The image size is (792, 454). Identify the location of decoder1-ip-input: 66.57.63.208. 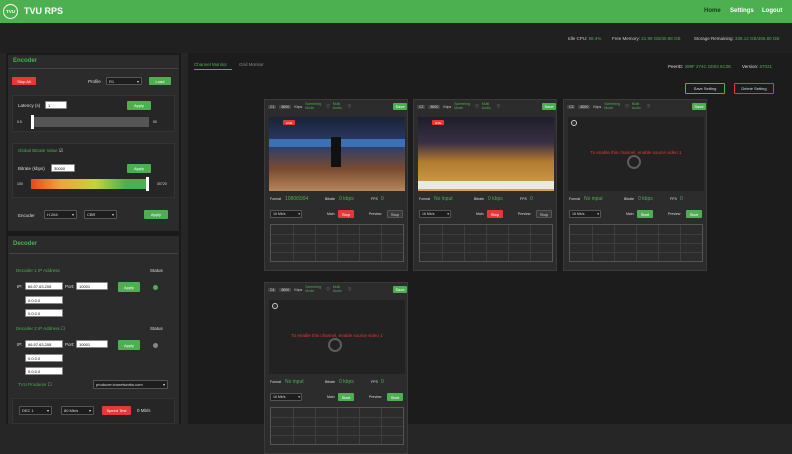
(44, 286).